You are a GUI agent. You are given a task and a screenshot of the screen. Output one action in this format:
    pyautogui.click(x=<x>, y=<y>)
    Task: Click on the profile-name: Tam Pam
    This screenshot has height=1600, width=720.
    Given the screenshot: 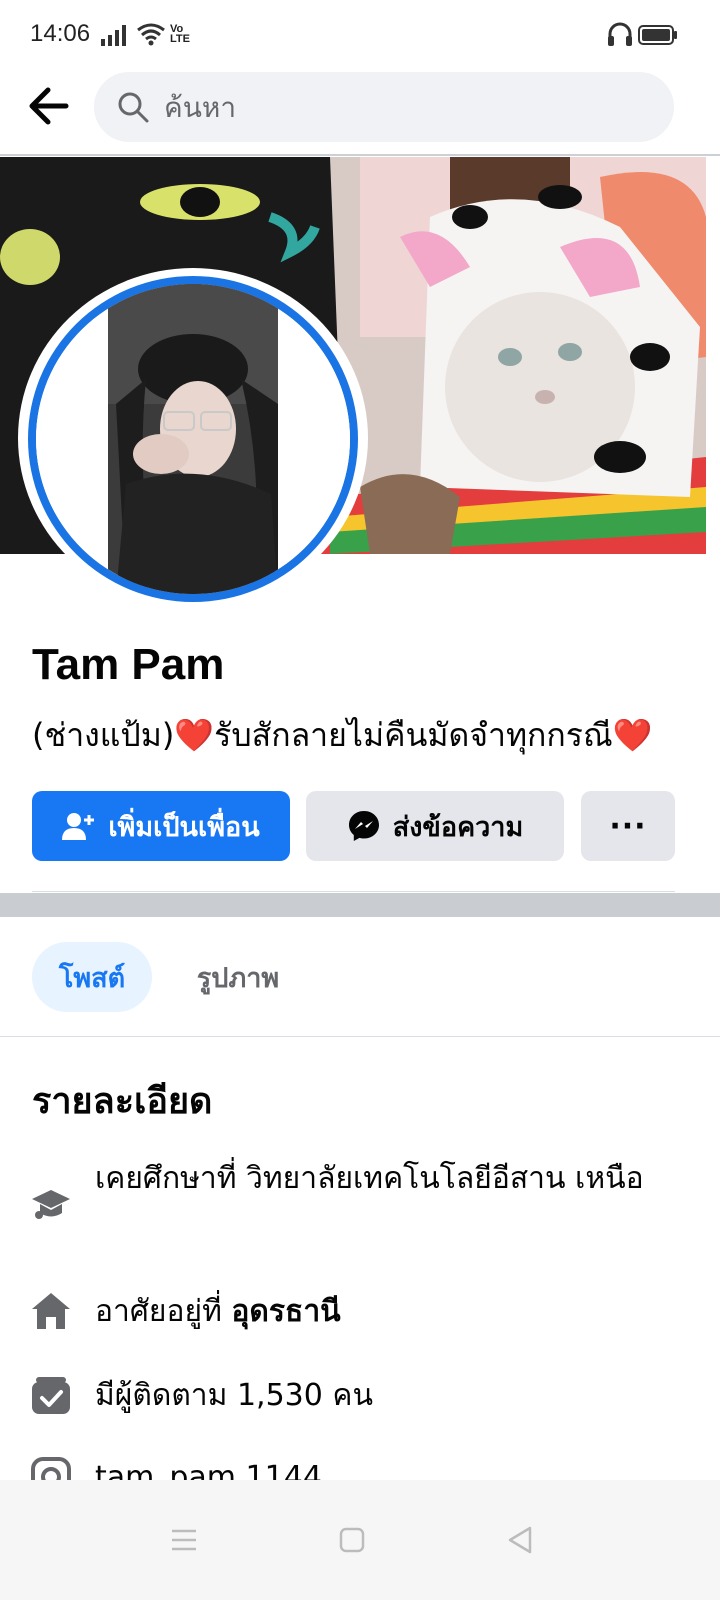 What is the action you would take?
    pyautogui.click(x=128, y=664)
    